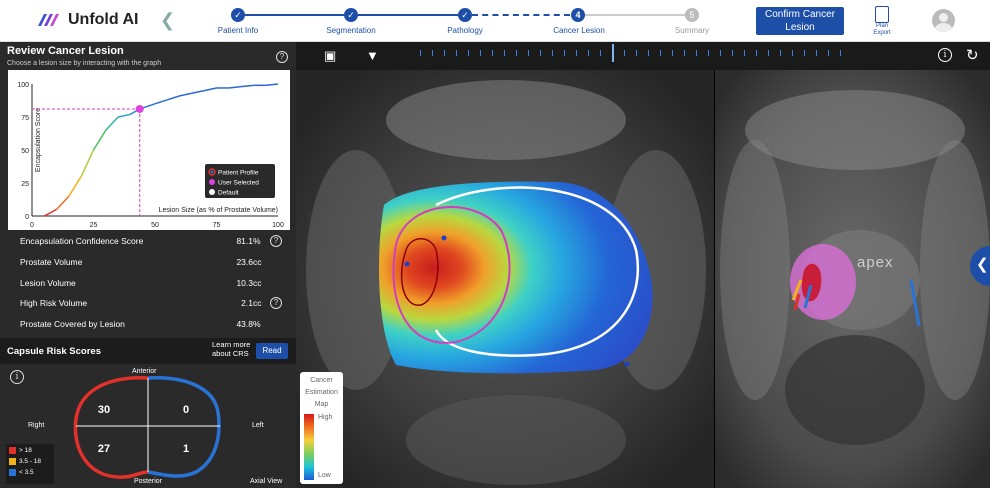 Image resolution: width=990 pixels, height=488 pixels. I want to click on metric-label: Encapsulation Confidence Score, so click(82, 241).